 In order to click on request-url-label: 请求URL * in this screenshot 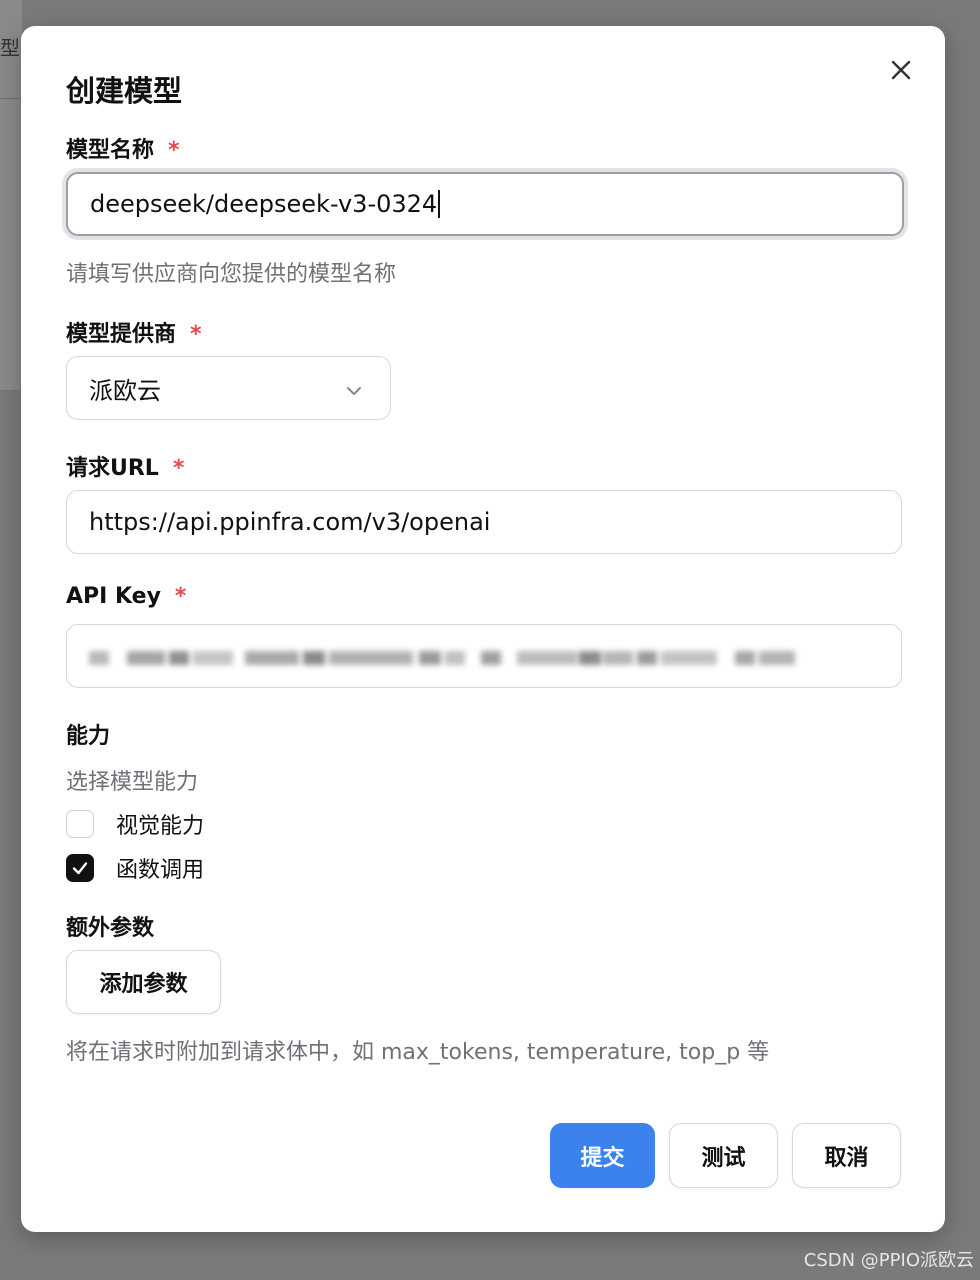, I will do `click(125, 466)`.